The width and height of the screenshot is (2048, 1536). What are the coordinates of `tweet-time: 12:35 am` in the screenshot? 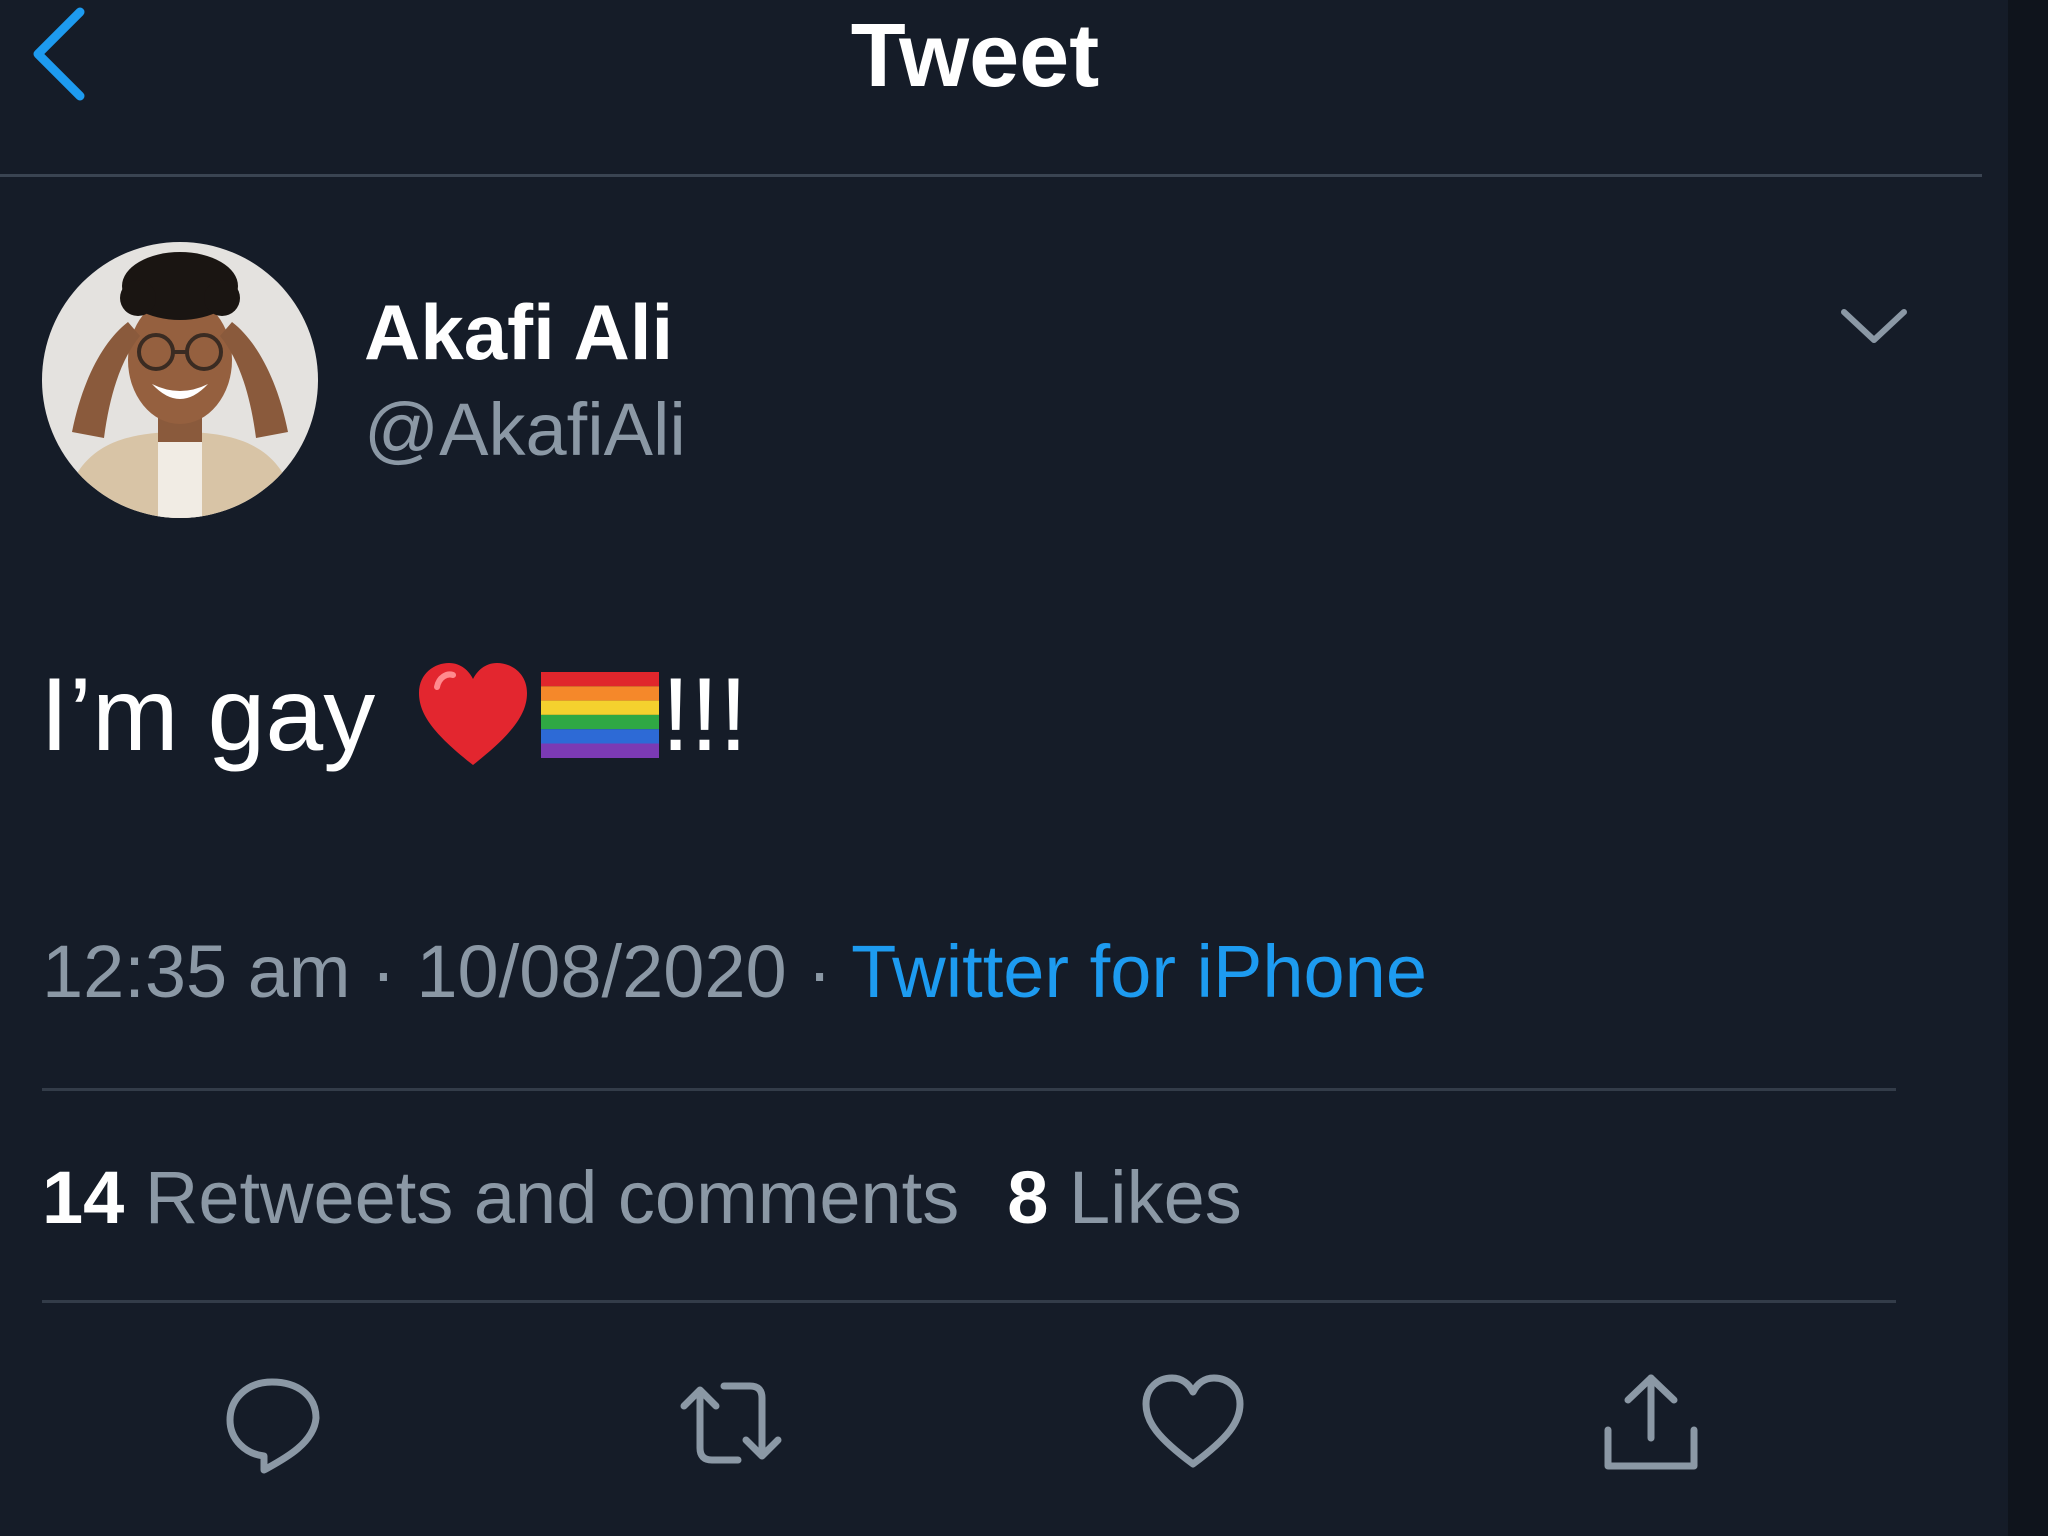 It's located at (196, 971).